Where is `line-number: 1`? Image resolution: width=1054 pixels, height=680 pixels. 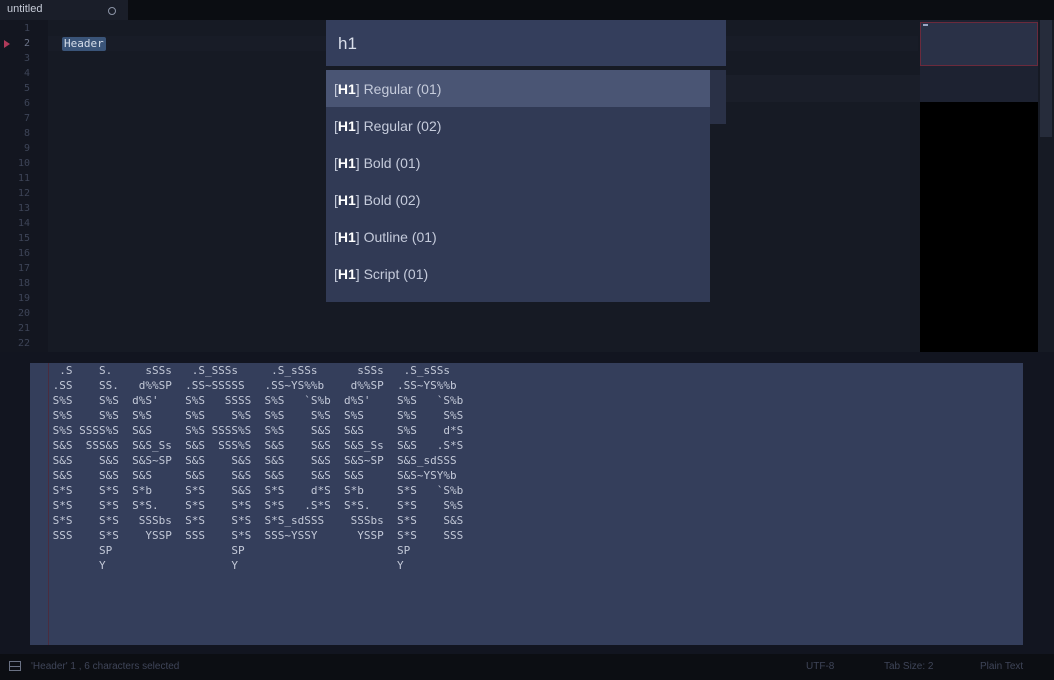 line-number: 1 is located at coordinates (26, 28).